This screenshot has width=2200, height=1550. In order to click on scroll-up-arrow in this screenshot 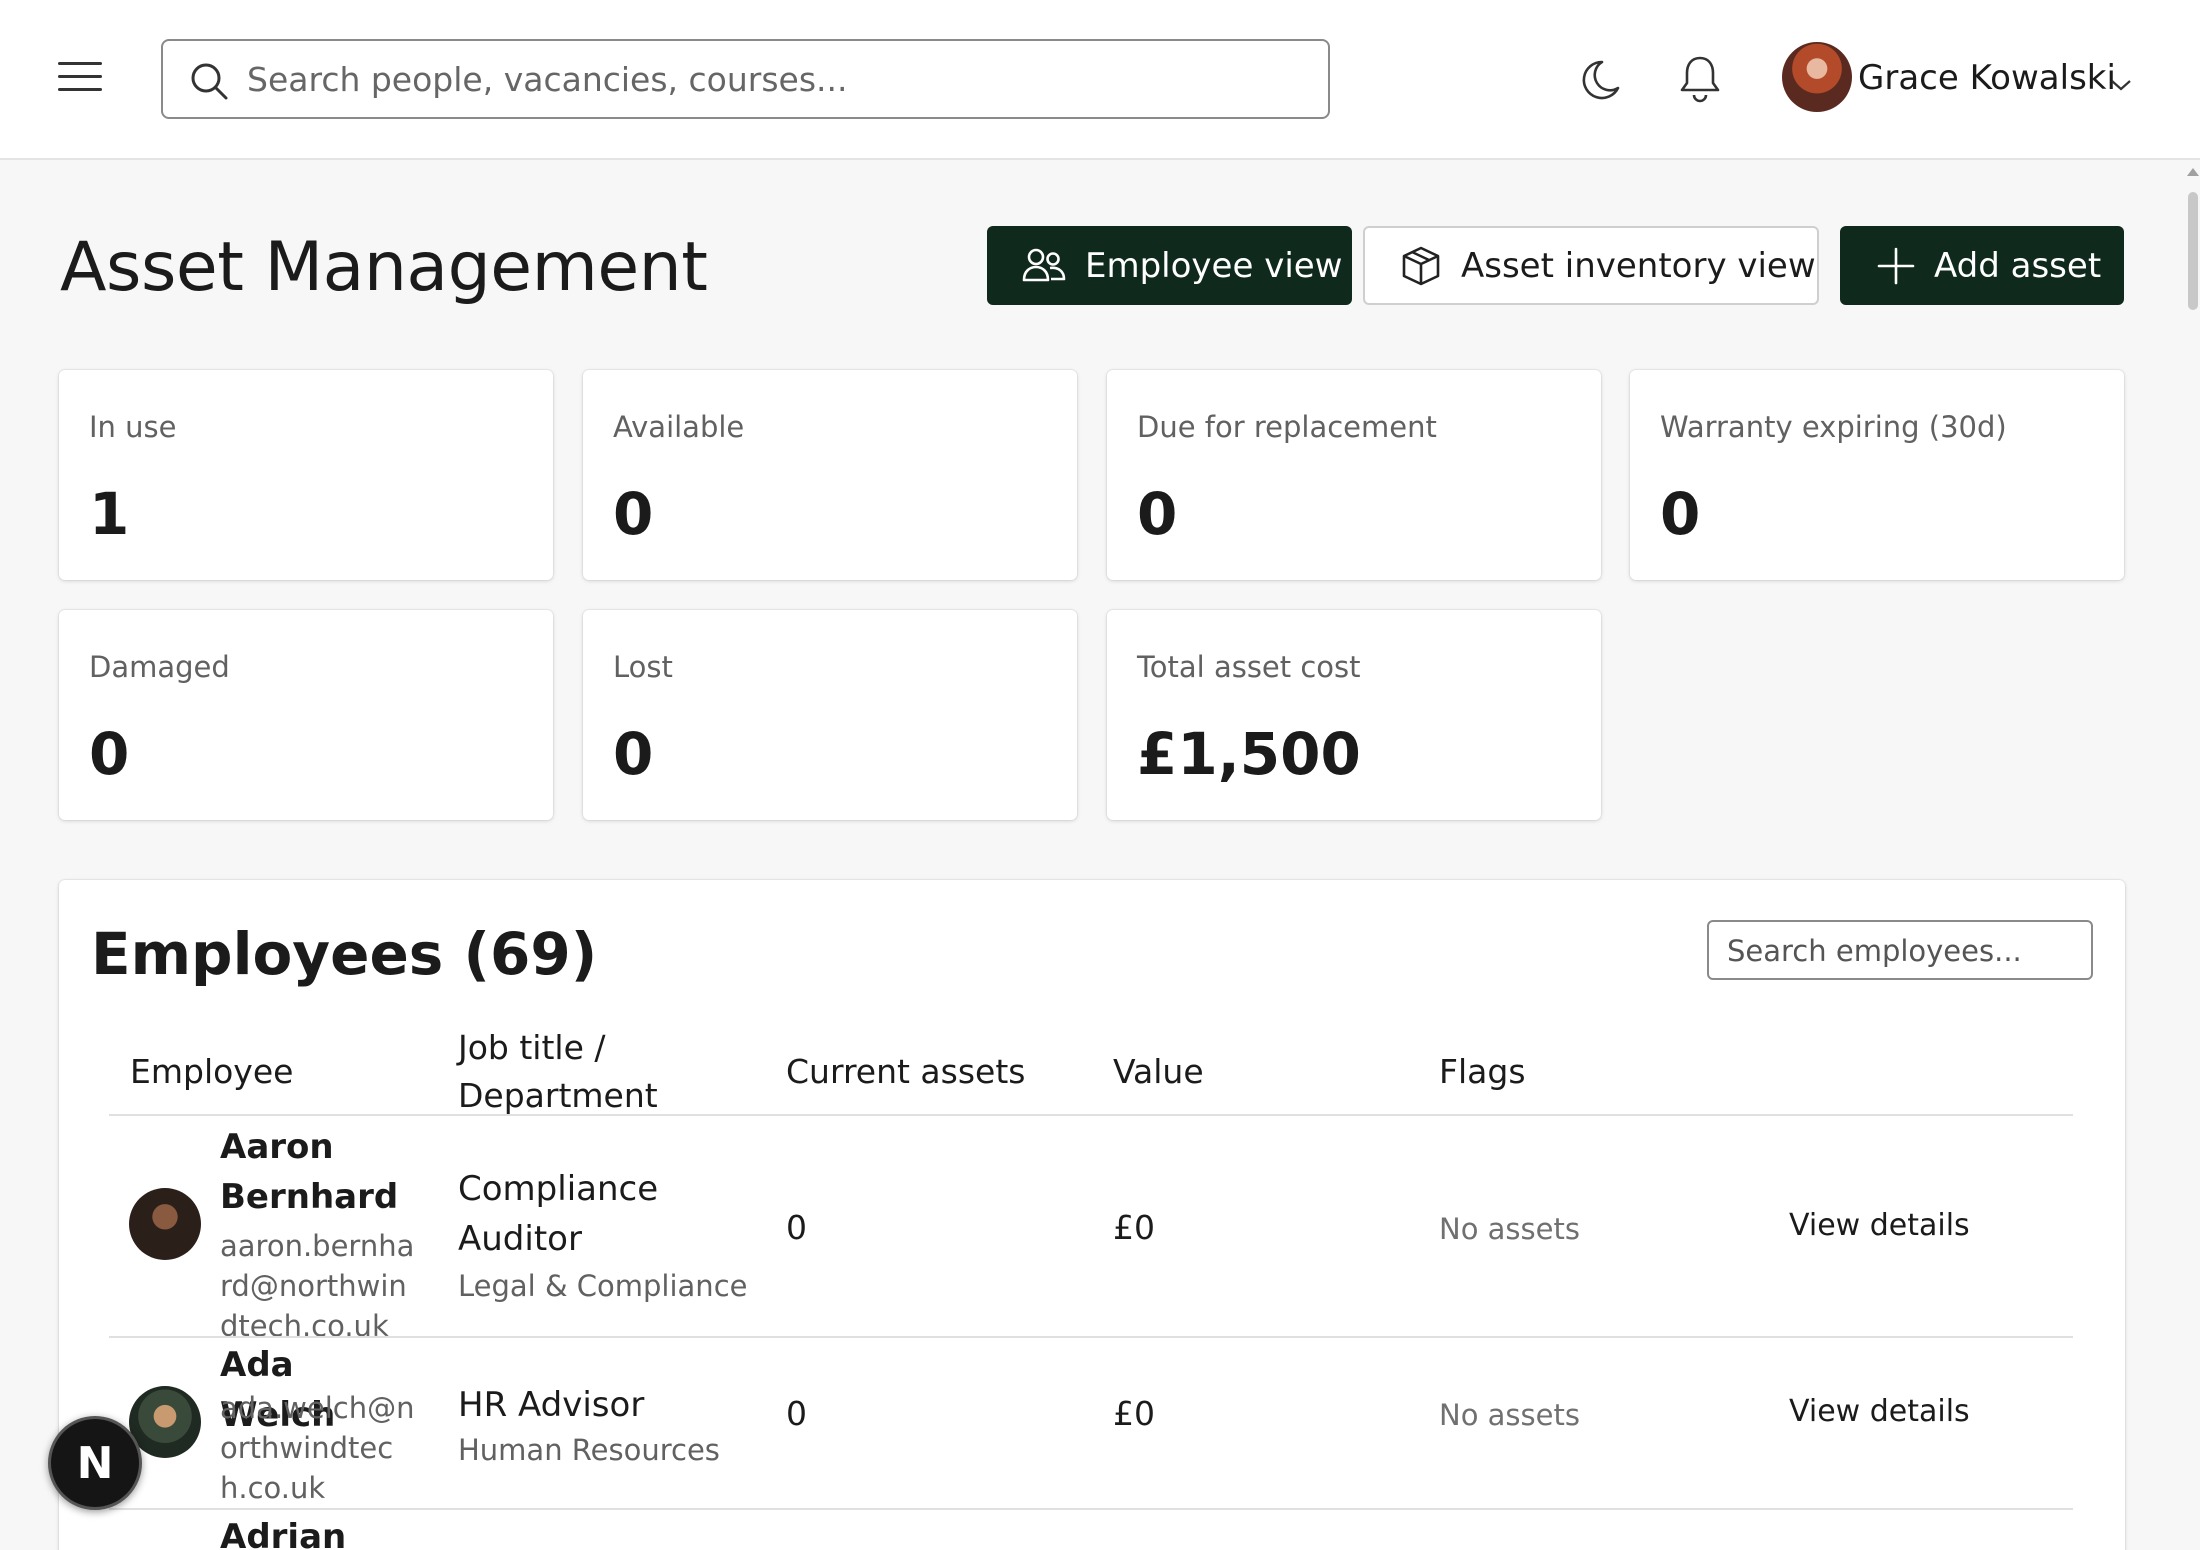, I will do `click(2193, 172)`.